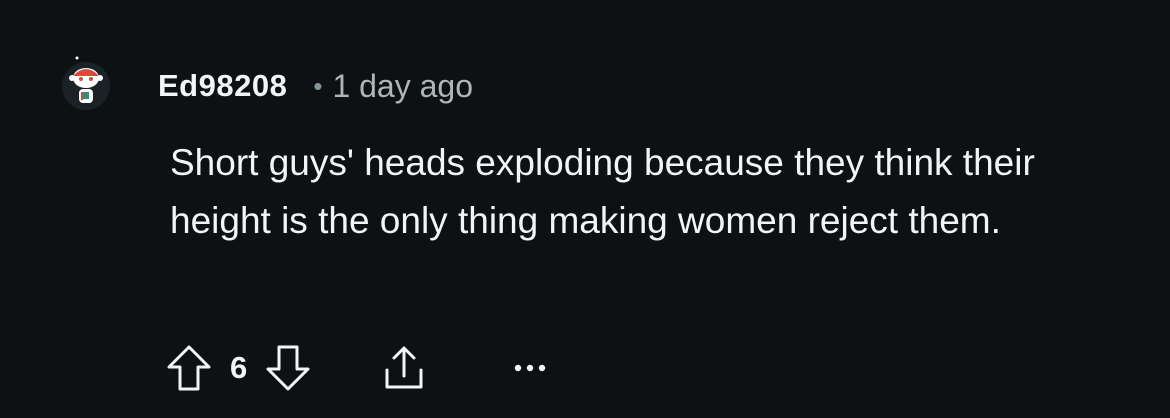 This screenshot has height=418, width=1170. I want to click on share-icon, so click(404, 367).